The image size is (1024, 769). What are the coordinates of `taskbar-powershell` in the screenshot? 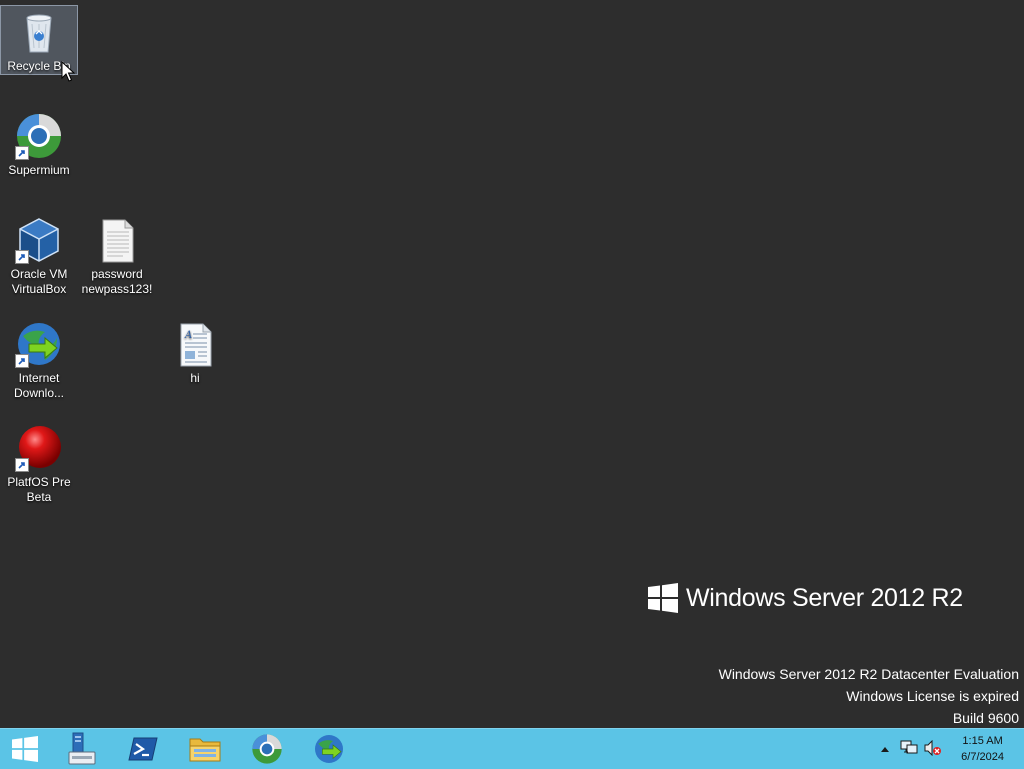 It's located at (143, 749).